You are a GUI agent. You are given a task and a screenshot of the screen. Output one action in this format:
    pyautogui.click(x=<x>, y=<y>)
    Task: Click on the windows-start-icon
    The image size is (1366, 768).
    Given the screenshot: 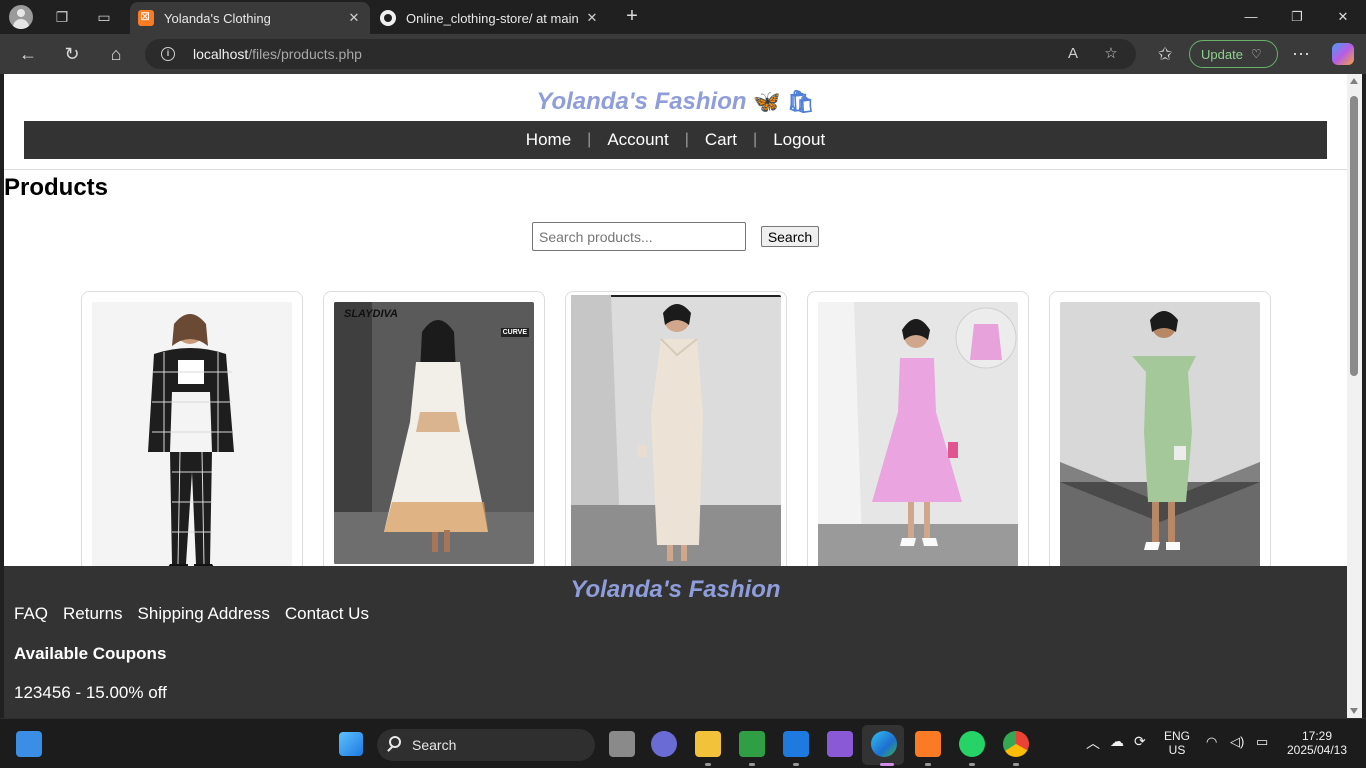 What is the action you would take?
    pyautogui.click(x=351, y=744)
    